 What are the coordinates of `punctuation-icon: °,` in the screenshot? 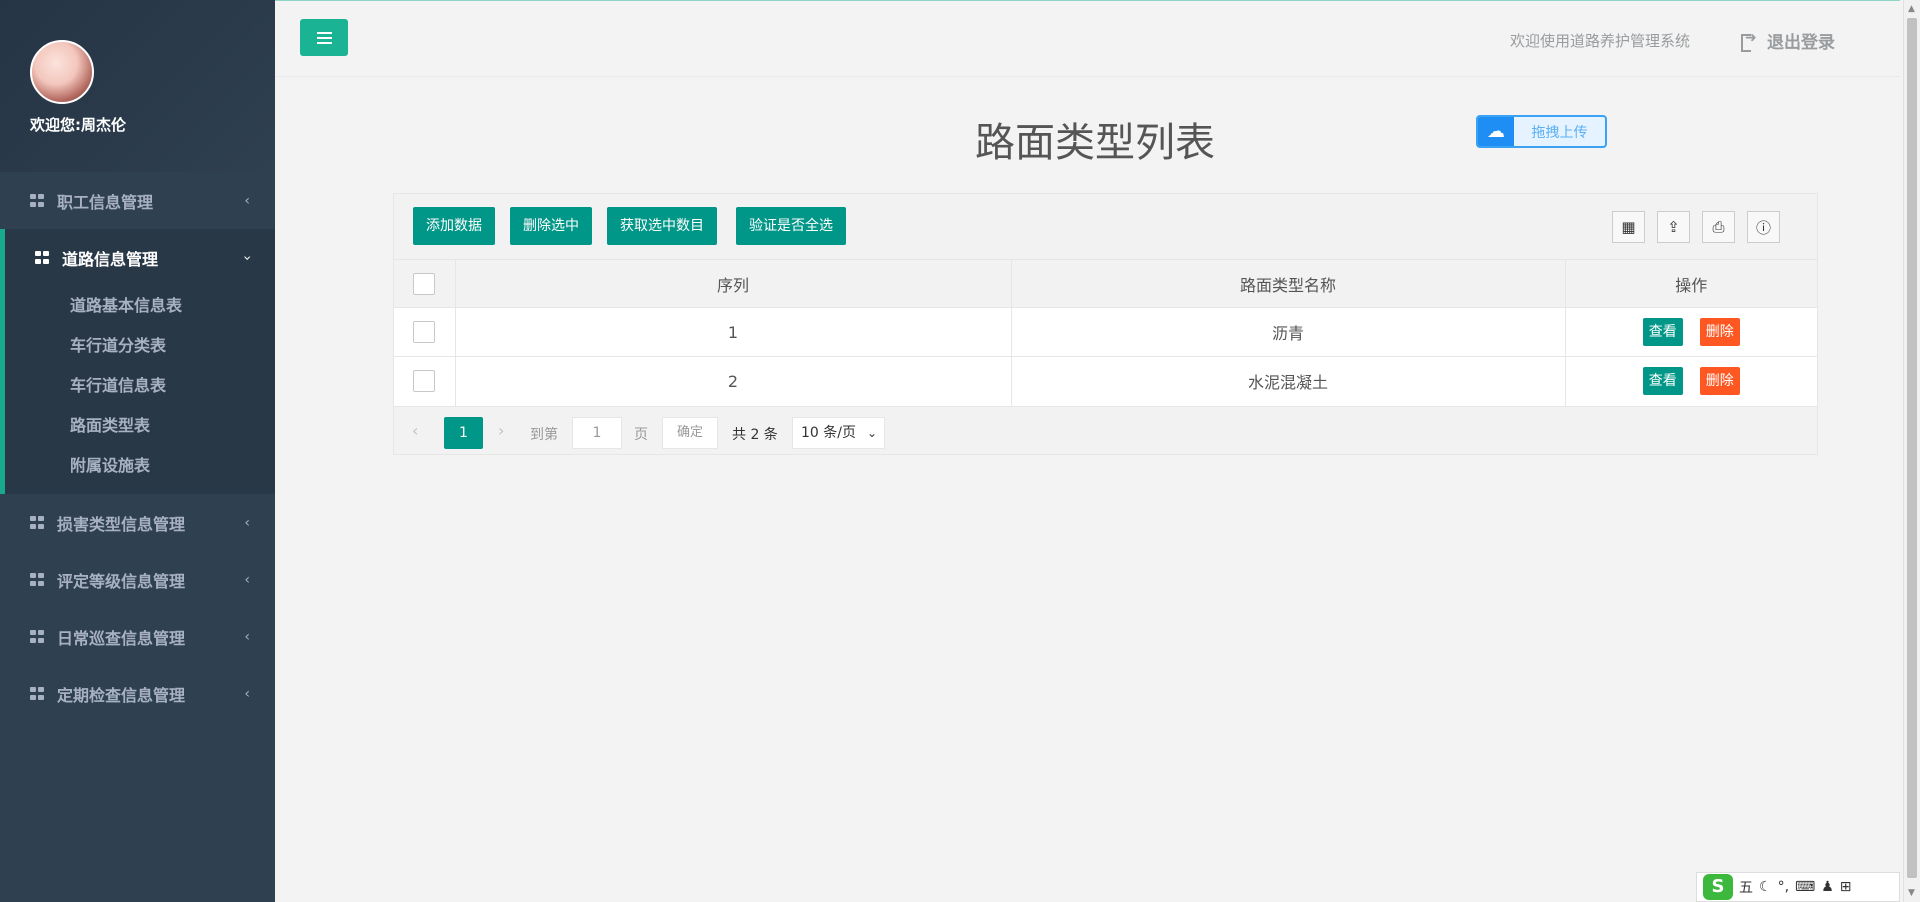 It's located at (1783, 887).